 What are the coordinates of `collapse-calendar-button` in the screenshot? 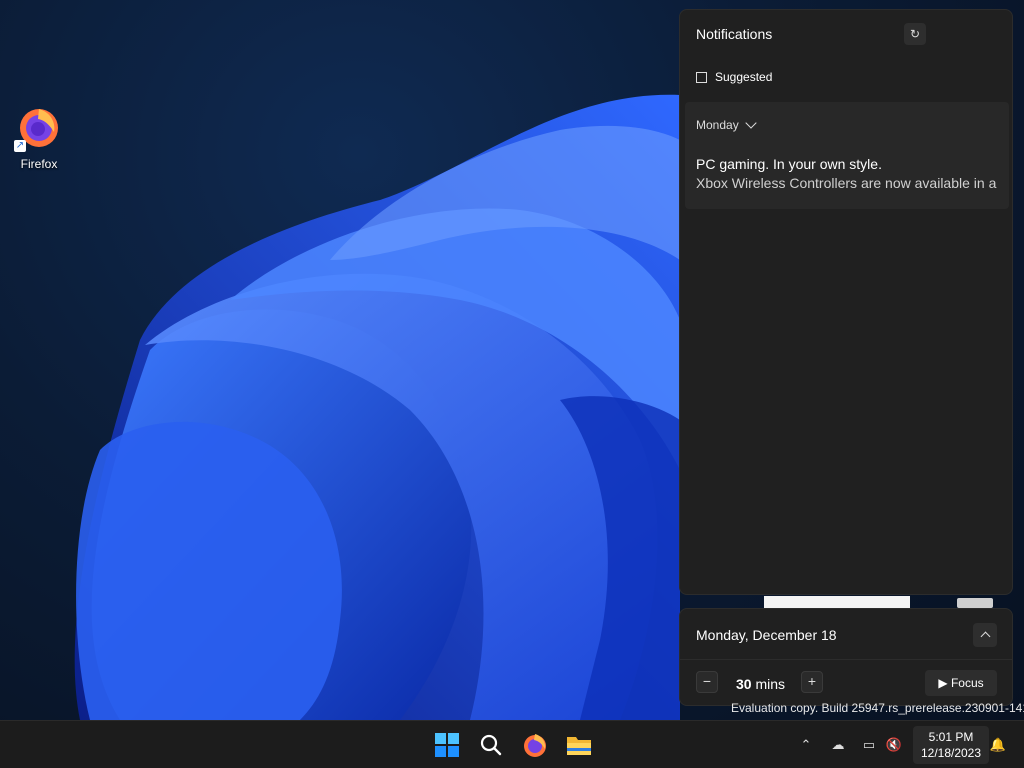 It's located at (985, 635).